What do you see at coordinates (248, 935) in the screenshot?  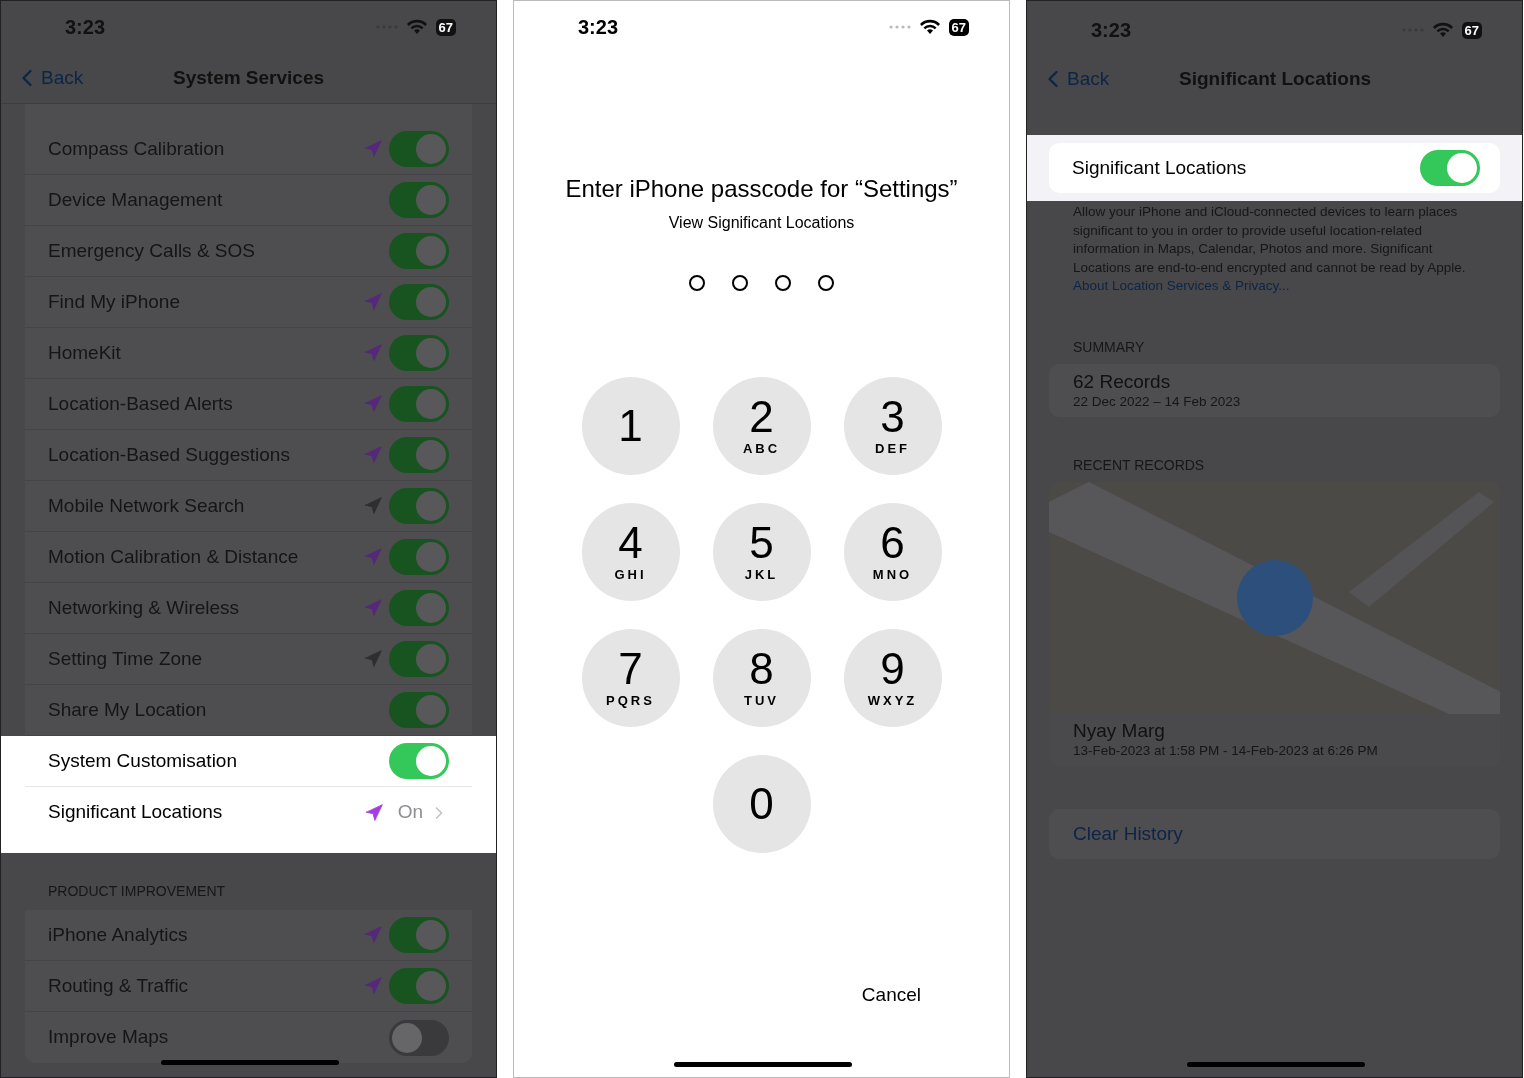 I see `settings-row: iPhone Analytics` at bounding box center [248, 935].